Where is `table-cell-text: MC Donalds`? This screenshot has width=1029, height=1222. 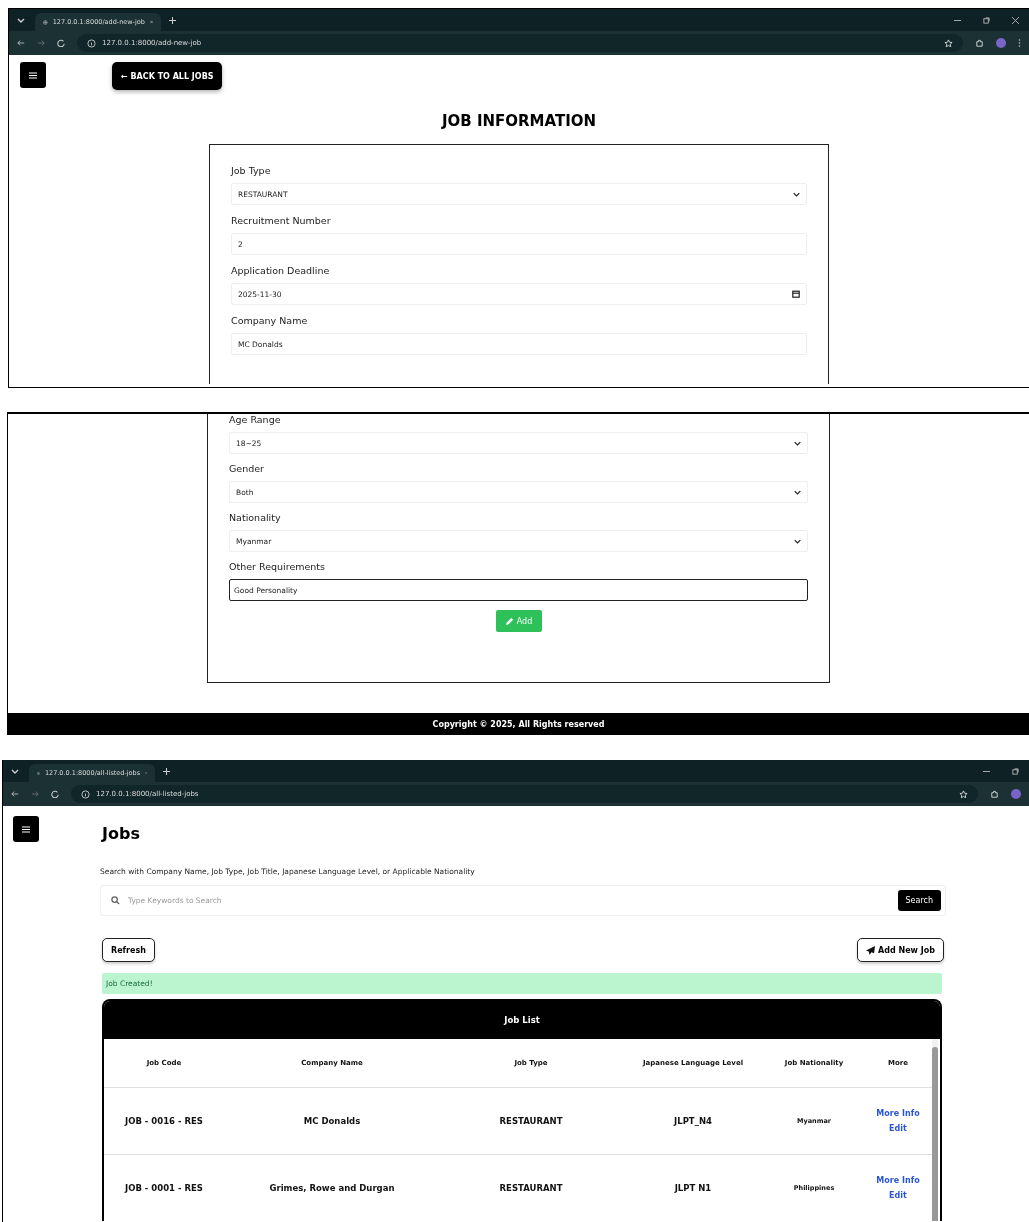
table-cell-text: MC Donalds is located at coordinates (332, 1121).